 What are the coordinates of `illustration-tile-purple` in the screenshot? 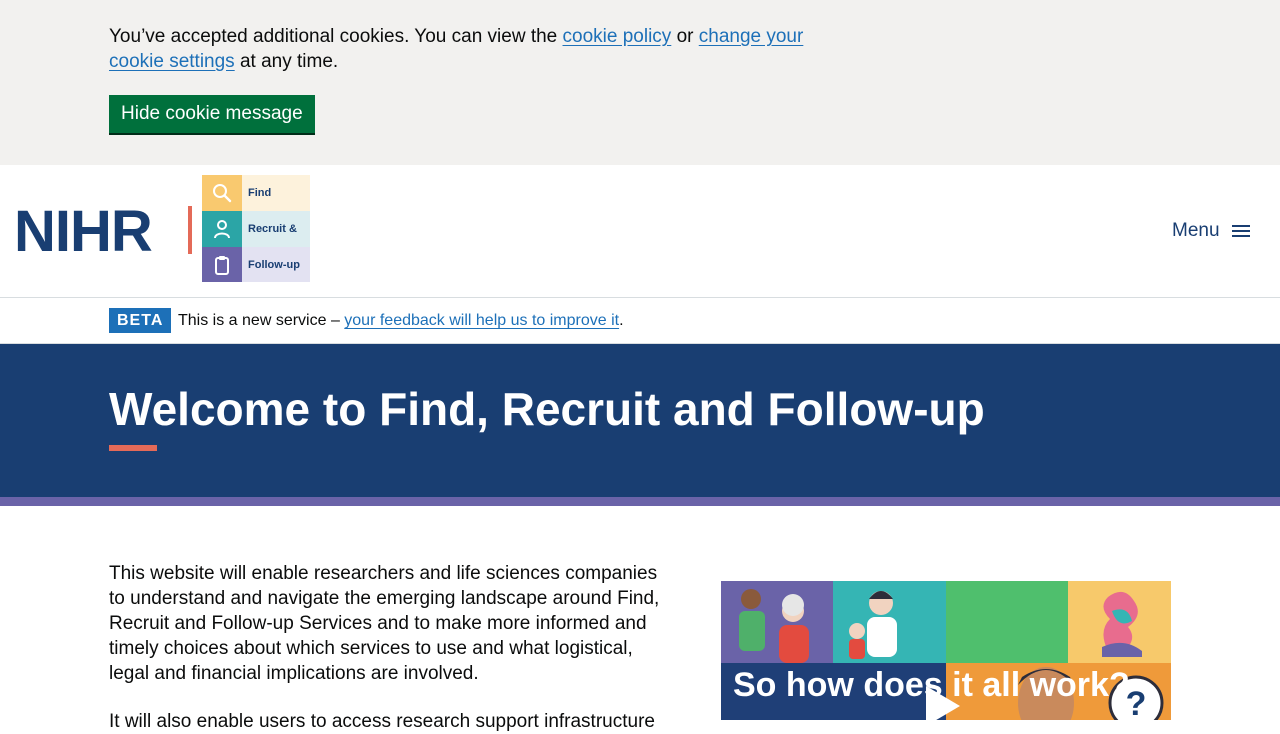 It's located at (777, 622).